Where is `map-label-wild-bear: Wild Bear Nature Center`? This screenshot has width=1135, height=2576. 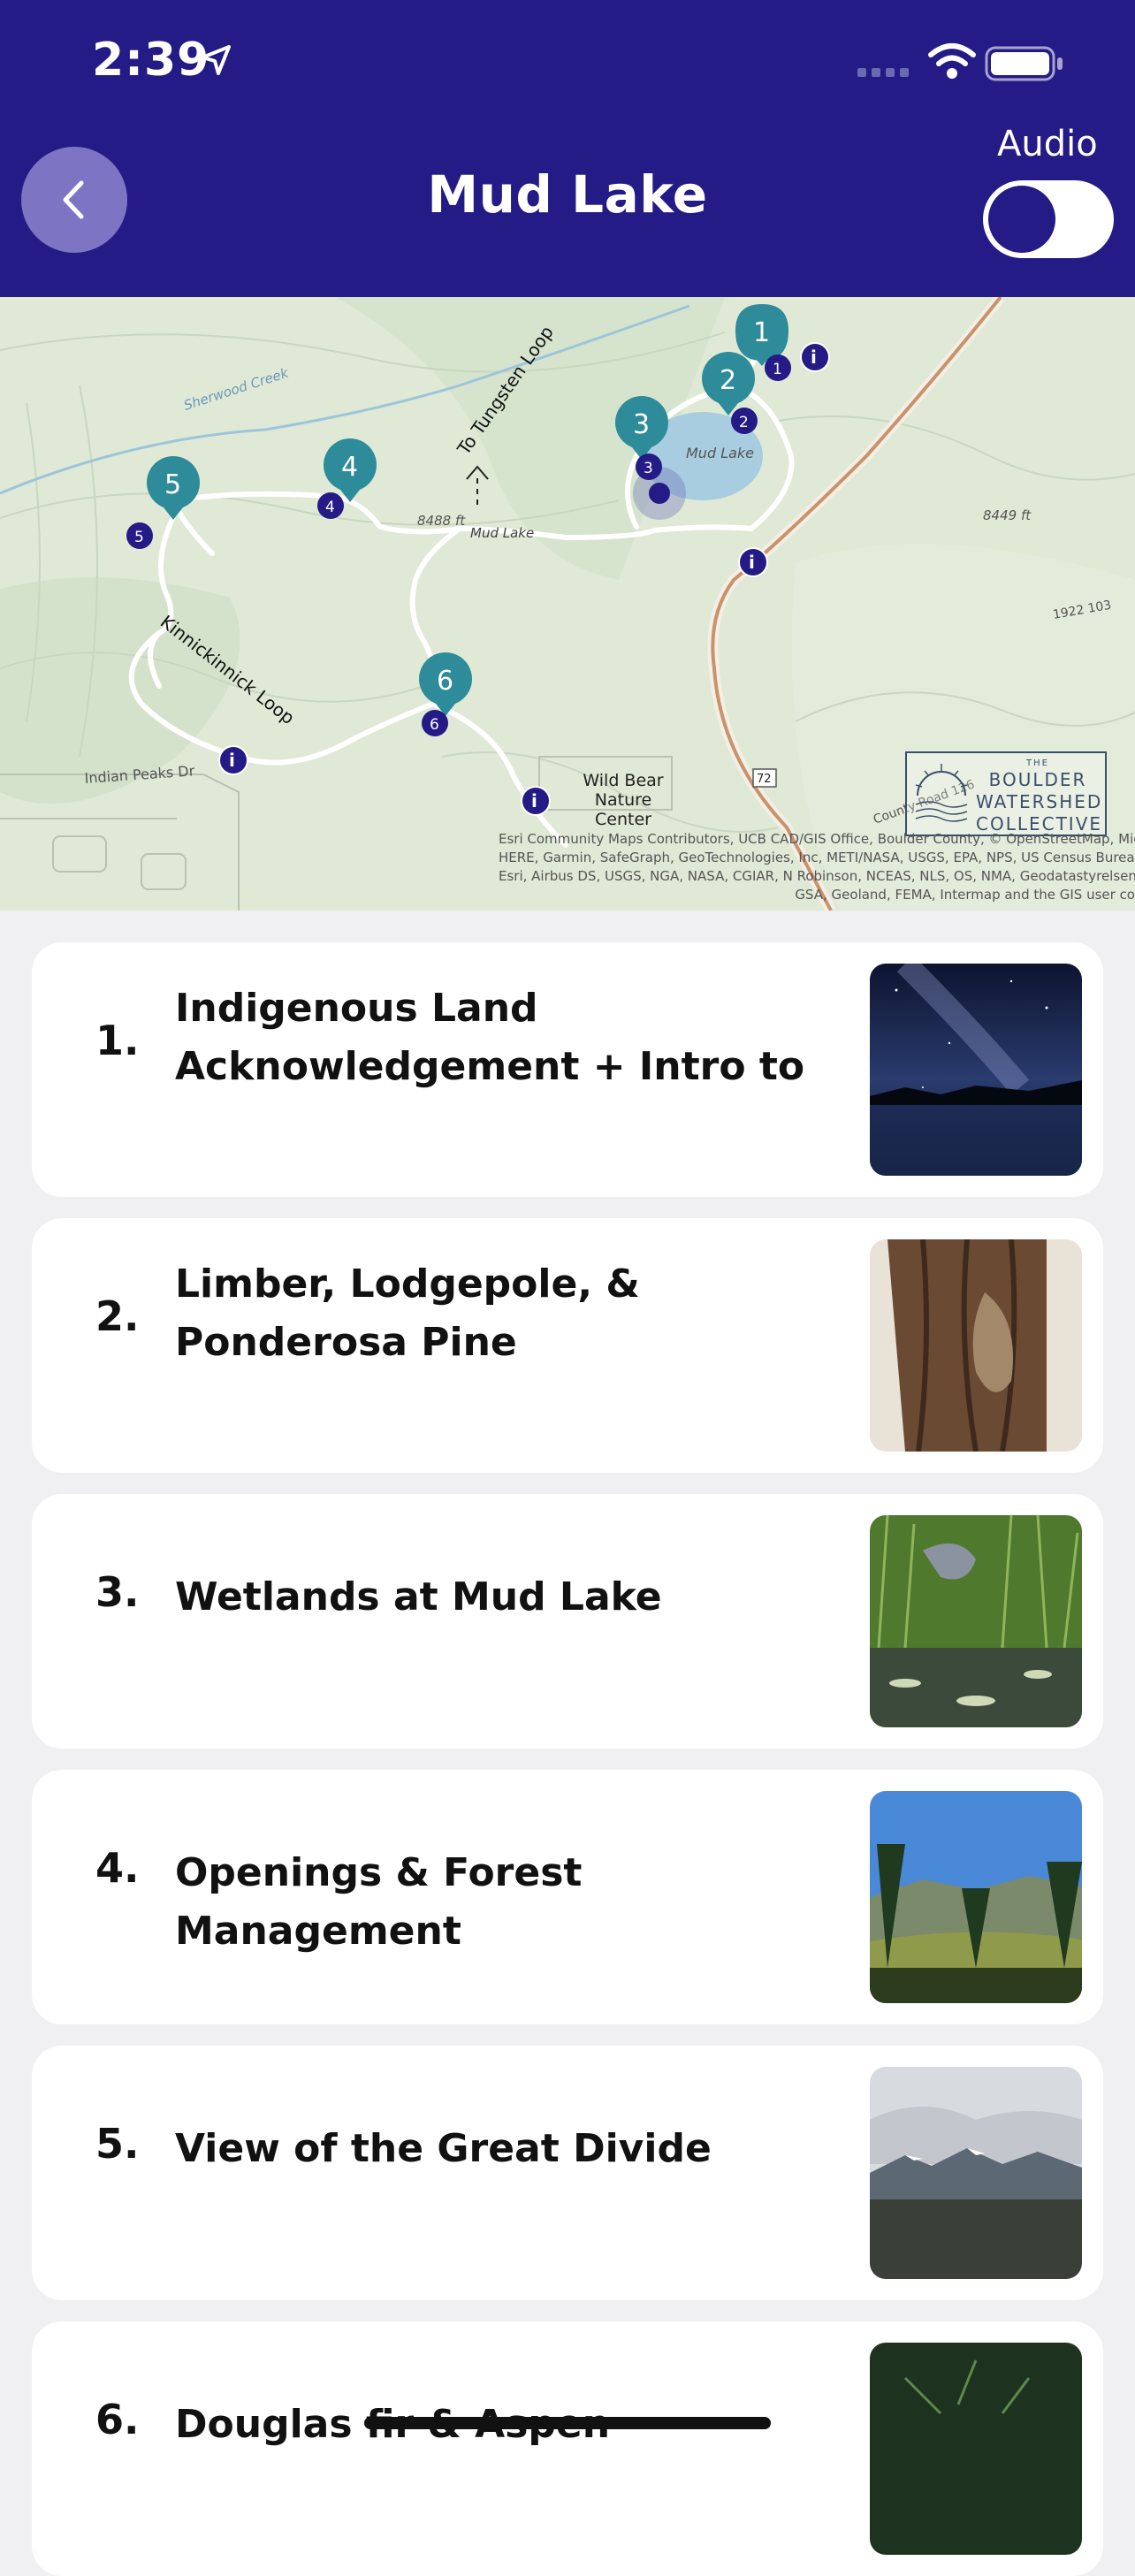 map-label-wild-bear: Wild Bear Nature Center is located at coordinates (623, 800).